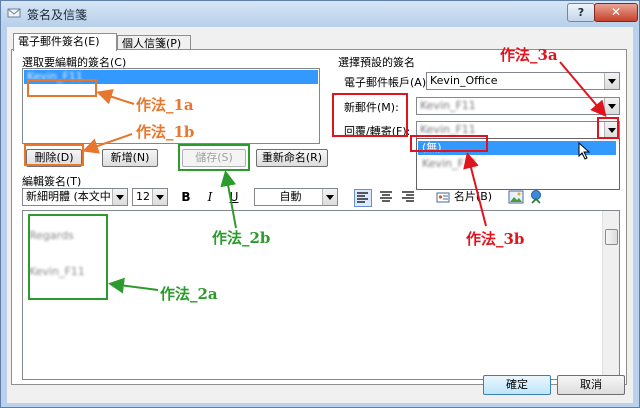 The height and width of the screenshot is (408, 640). What do you see at coordinates (387, 82) in the screenshot?
I see `email-account-label: 電子郵件帳戶(A):` at bounding box center [387, 82].